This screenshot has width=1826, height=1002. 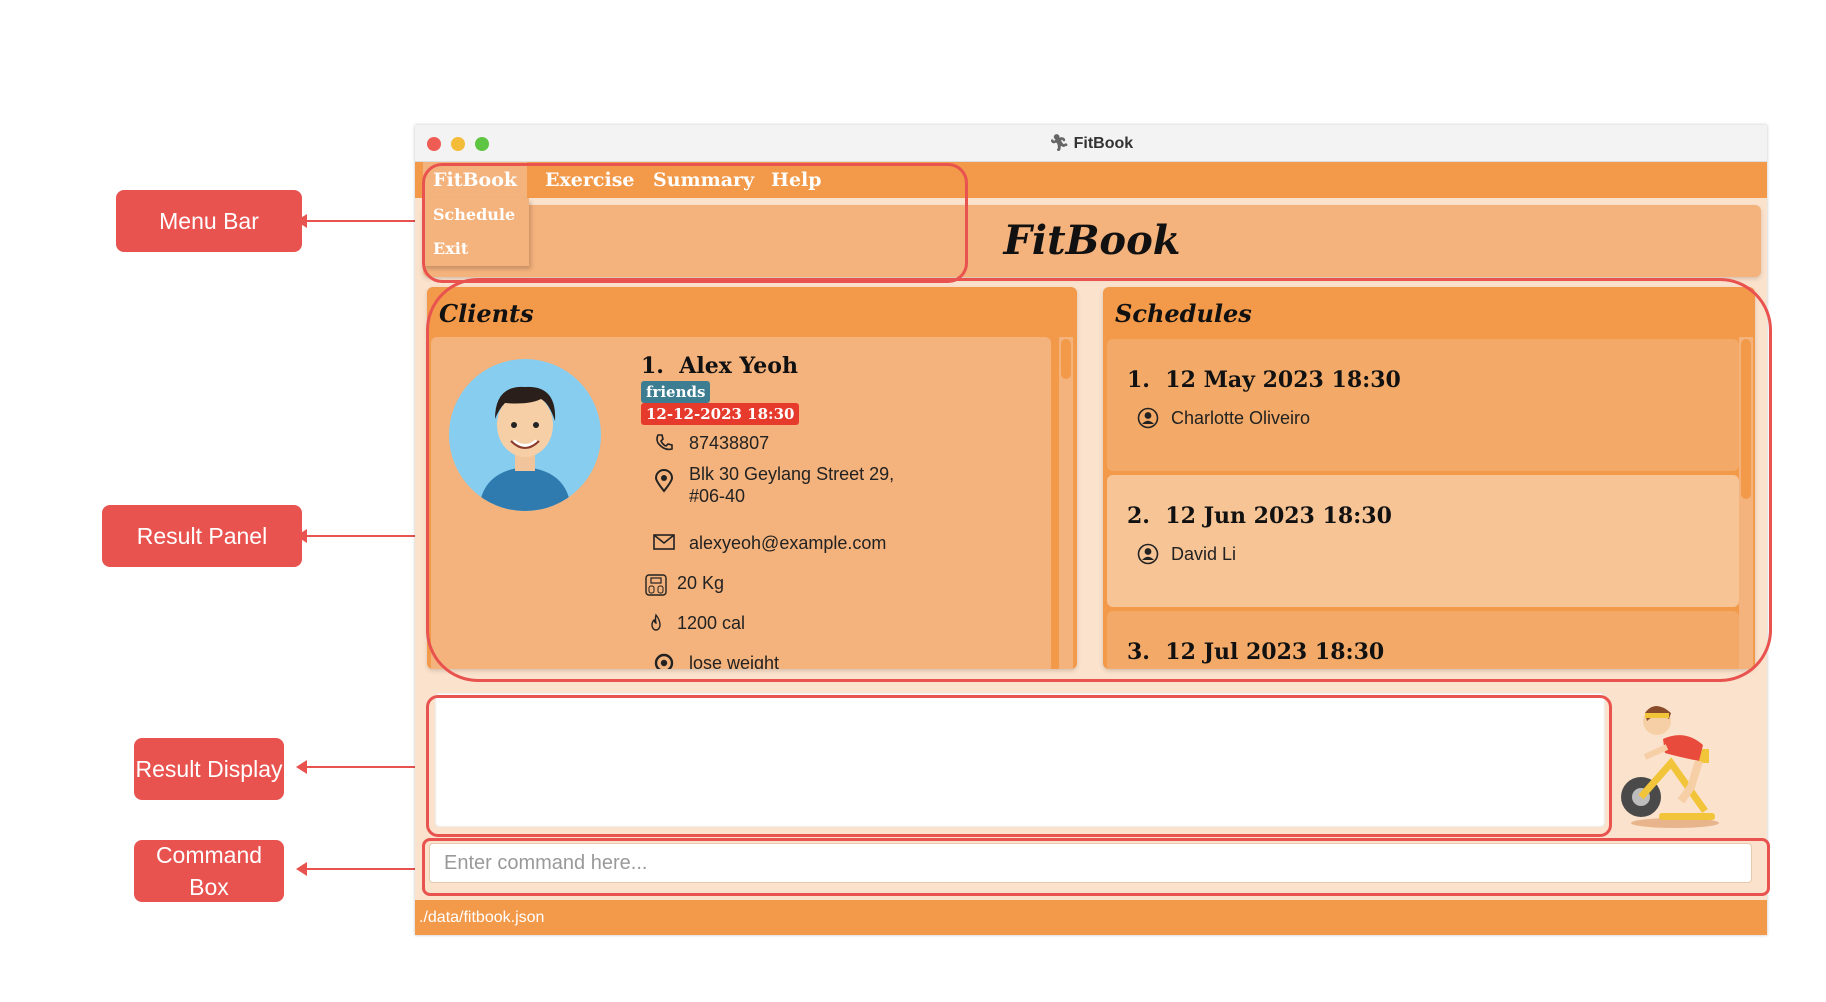 What do you see at coordinates (1746, 419) in the screenshot?
I see `schedules-scrollbar-thumb` at bounding box center [1746, 419].